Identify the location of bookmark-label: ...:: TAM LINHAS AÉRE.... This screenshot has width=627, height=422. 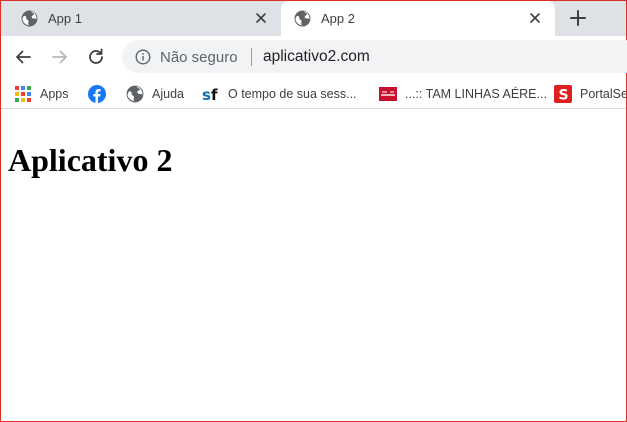
(476, 94).